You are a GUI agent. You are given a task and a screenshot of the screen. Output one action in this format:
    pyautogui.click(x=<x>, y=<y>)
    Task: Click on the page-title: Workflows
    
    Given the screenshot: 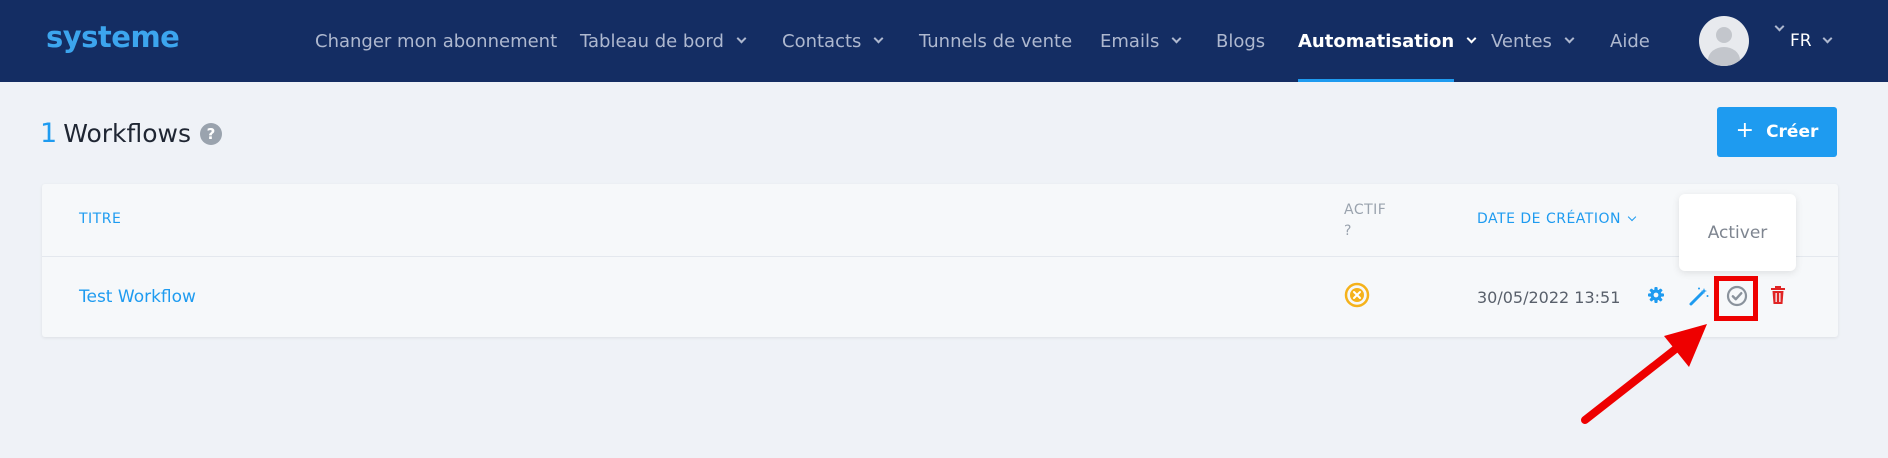 What is the action you would take?
    pyautogui.click(x=127, y=133)
    